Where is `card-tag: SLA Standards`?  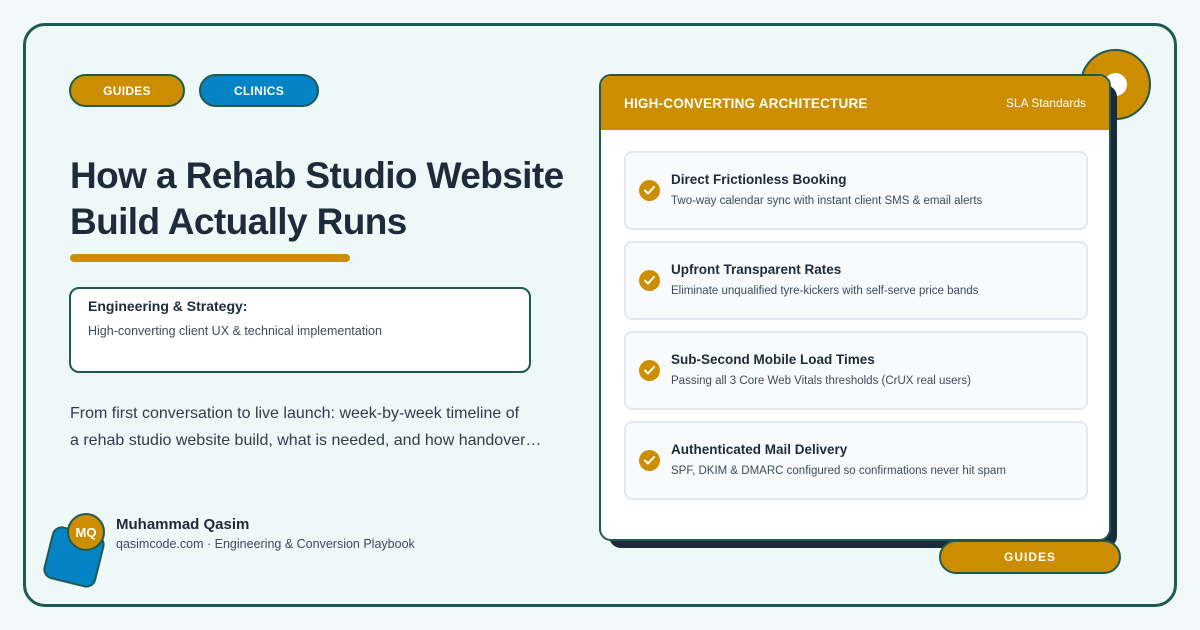
card-tag: SLA Standards is located at coordinates (1045, 103).